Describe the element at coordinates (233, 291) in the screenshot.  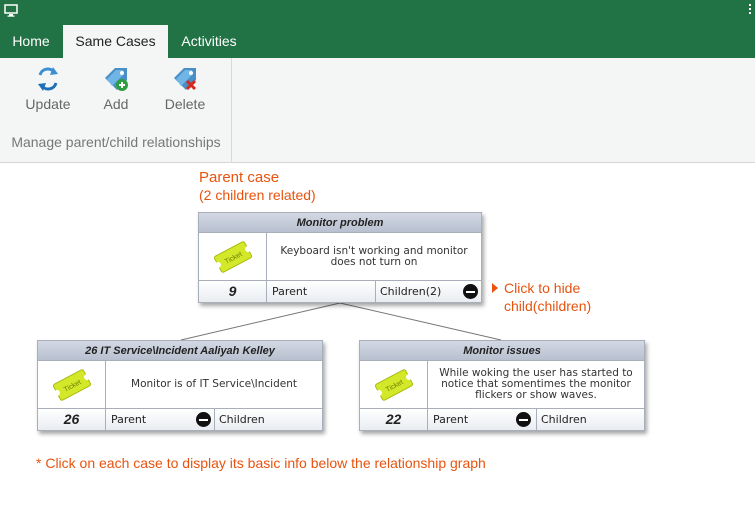
I see `case-number: 9` at that location.